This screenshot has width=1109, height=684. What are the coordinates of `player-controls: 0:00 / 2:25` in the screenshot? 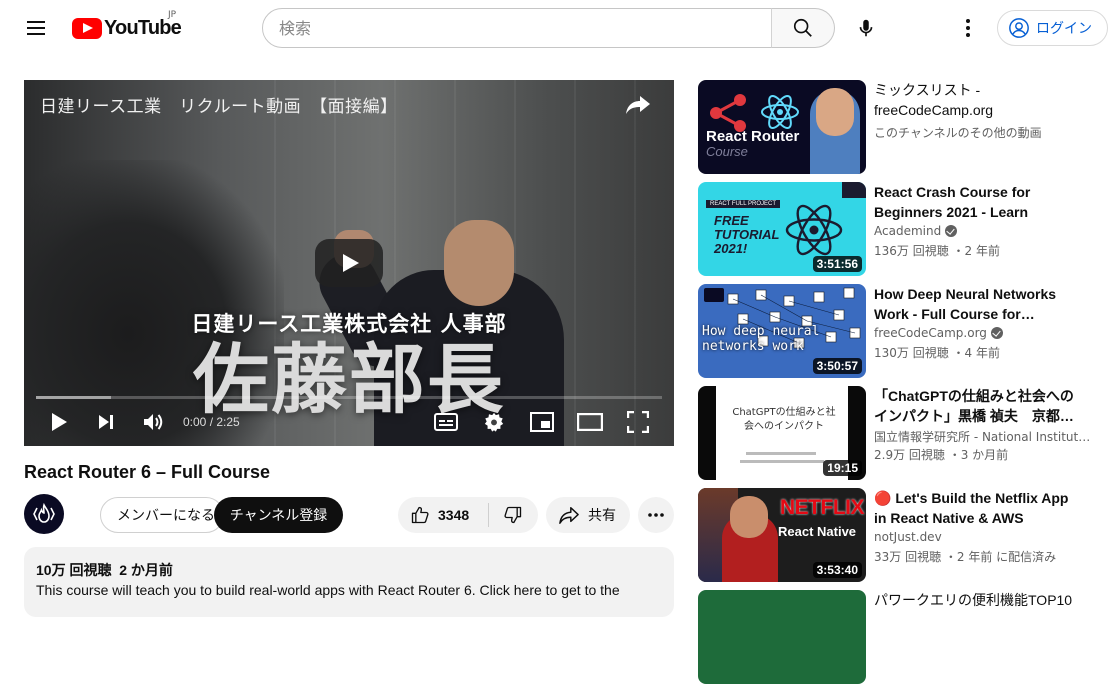 It's located at (349, 425).